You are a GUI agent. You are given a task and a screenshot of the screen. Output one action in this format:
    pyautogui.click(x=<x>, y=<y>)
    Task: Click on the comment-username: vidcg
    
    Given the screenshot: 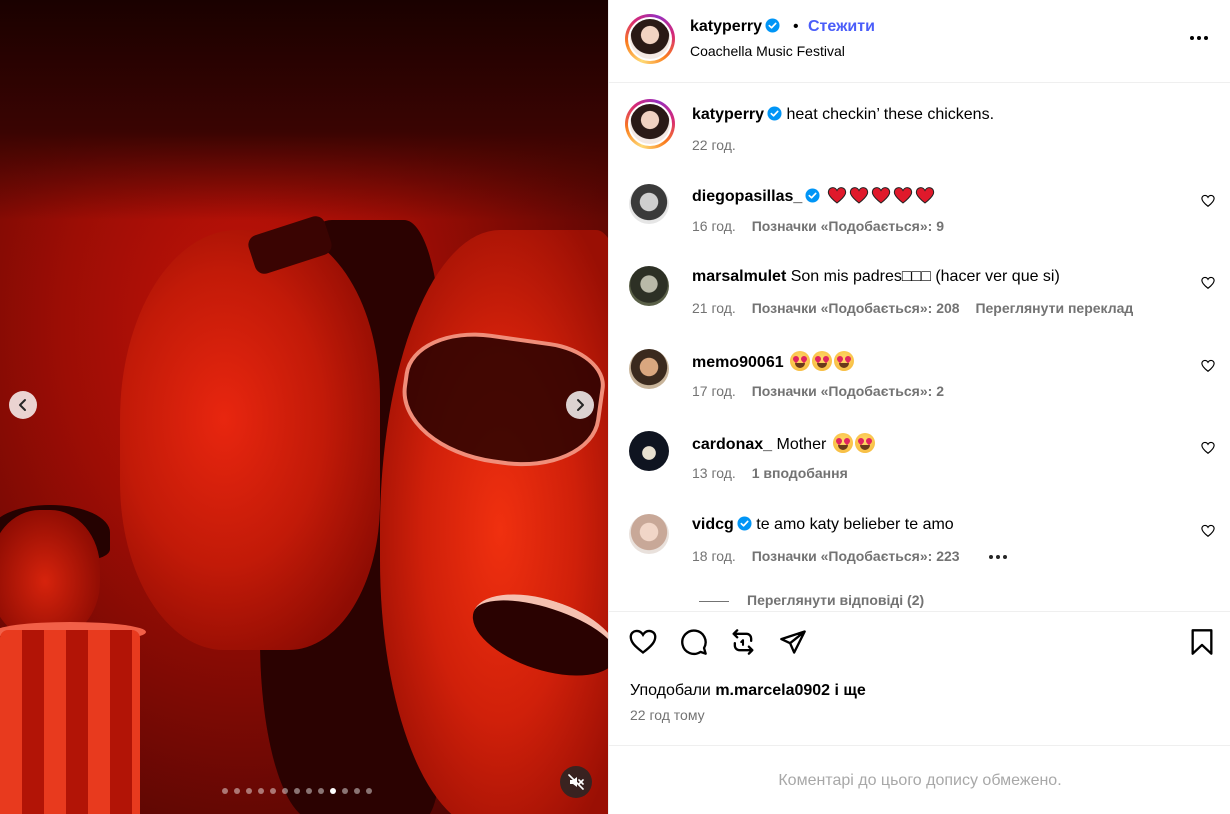 What is the action you would take?
    pyautogui.click(x=713, y=524)
    